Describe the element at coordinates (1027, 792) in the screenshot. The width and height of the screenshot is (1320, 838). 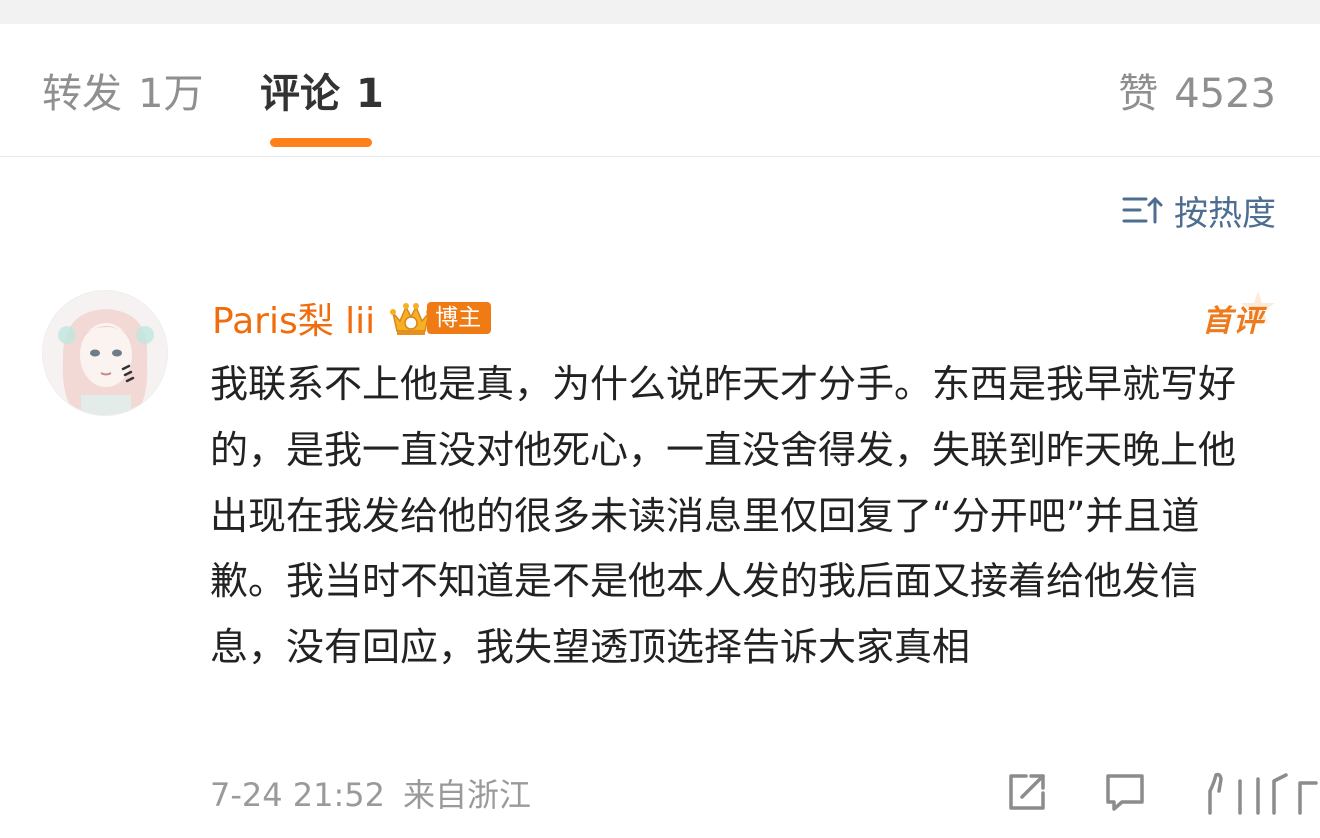
I see `share-icon` at that location.